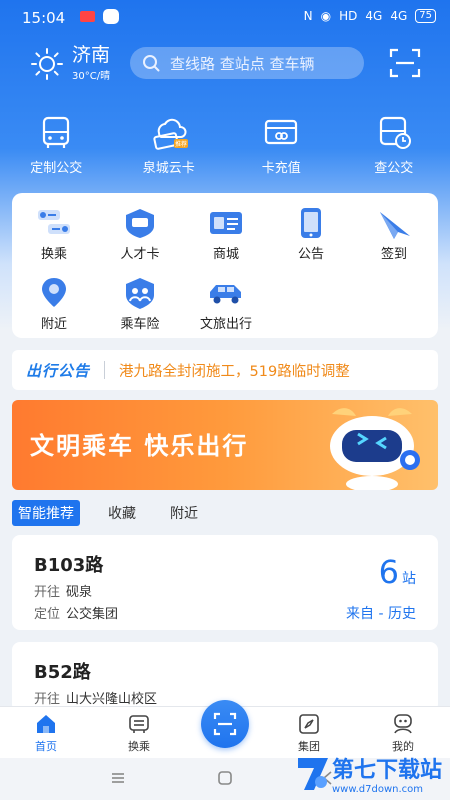 Image resolution: width=450 pixels, height=800 pixels. Describe the element at coordinates (184, 513) in the screenshot. I see `tab-nearby: 附近` at that location.